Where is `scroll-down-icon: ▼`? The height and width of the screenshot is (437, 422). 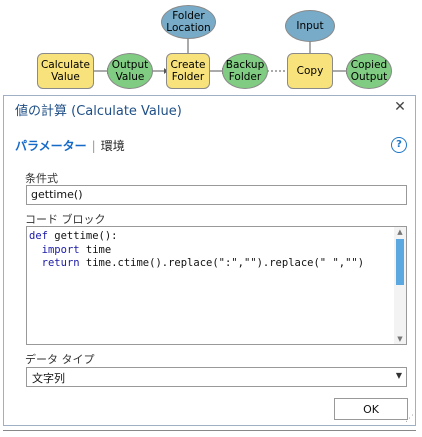
scroll-down-icon: ▼ is located at coordinates (400, 339).